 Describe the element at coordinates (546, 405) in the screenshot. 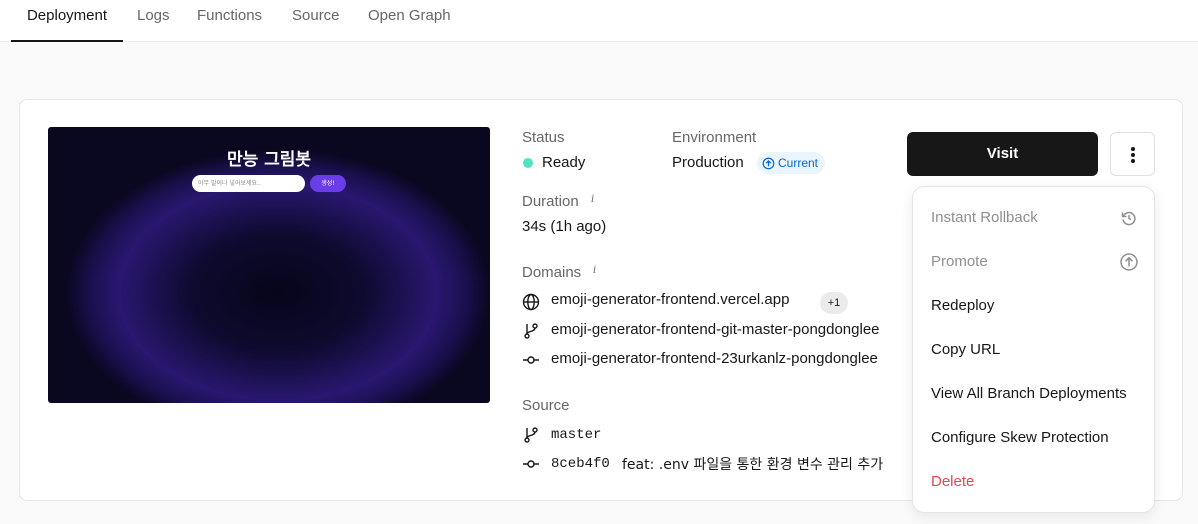

I see `source-label: Source` at that location.